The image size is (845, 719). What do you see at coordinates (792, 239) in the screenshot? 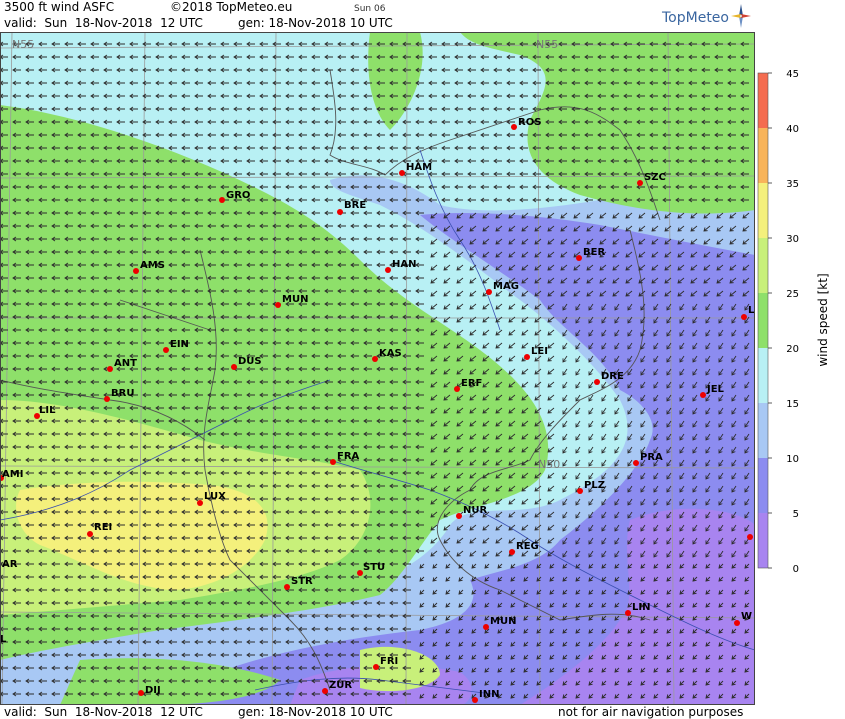
I see `legend-tick-label: 30` at bounding box center [792, 239].